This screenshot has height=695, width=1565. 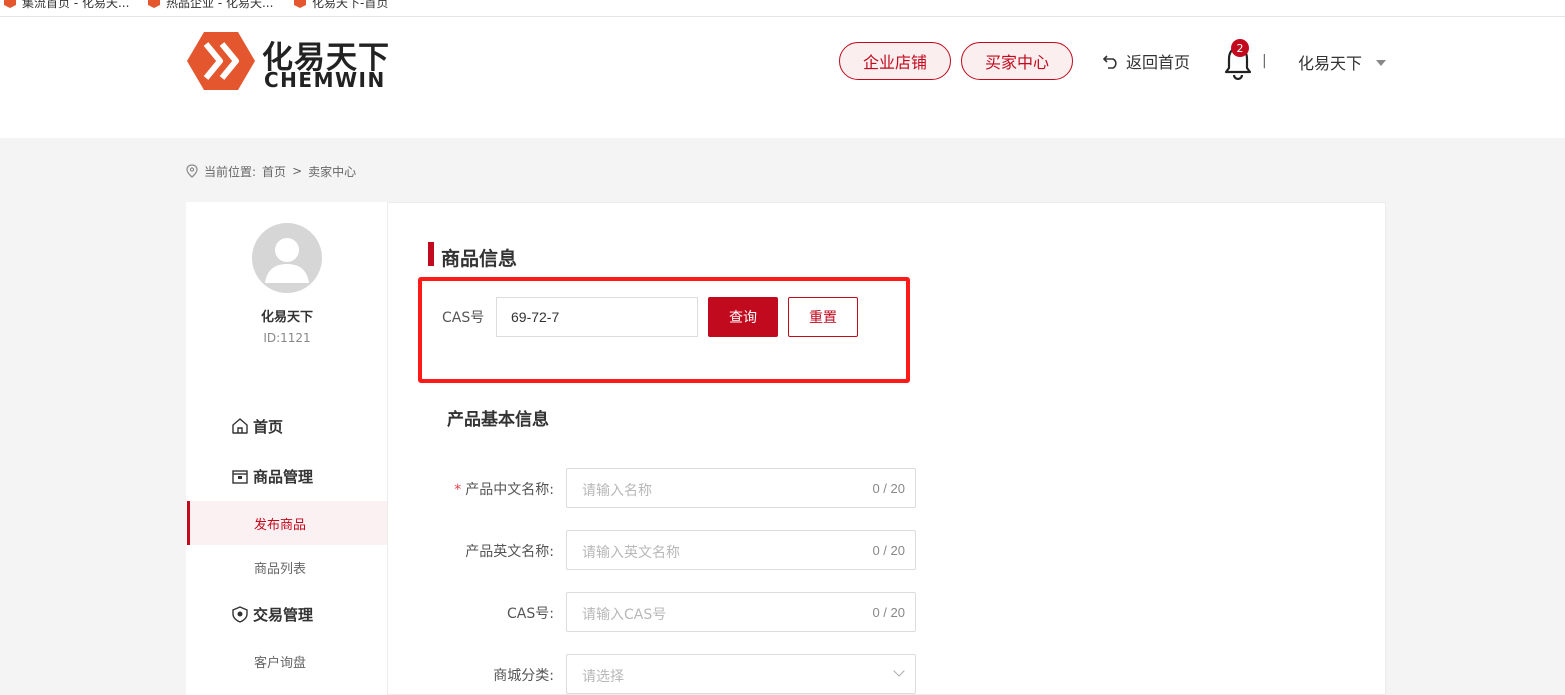 I want to click on sidebar-item-goods-management: 商品管理, so click(x=272, y=476).